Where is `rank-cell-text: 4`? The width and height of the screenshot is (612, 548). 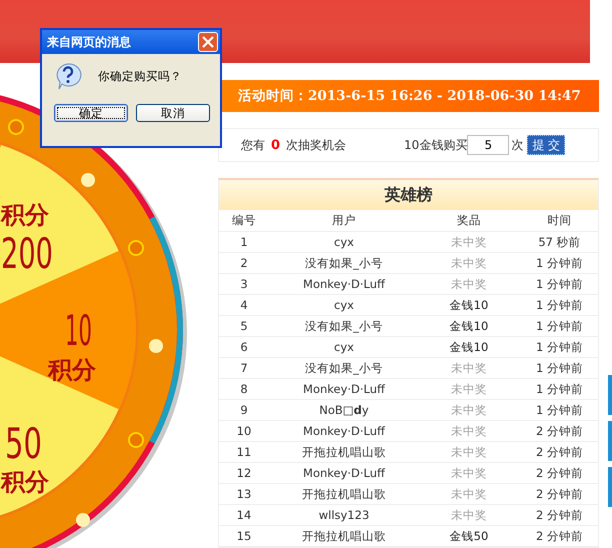
rank-cell-text: 4 is located at coordinates (244, 305).